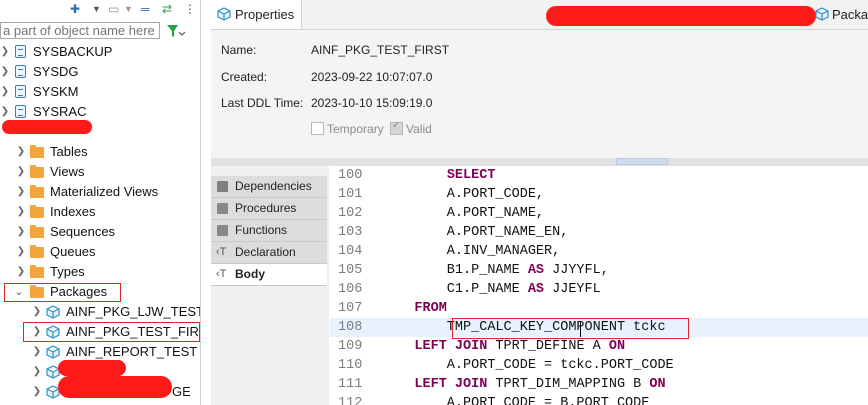 This screenshot has height=405, width=868. What do you see at coordinates (411, 128) in the screenshot?
I see `valid-checkbox: Valid` at bounding box center [411, 128].